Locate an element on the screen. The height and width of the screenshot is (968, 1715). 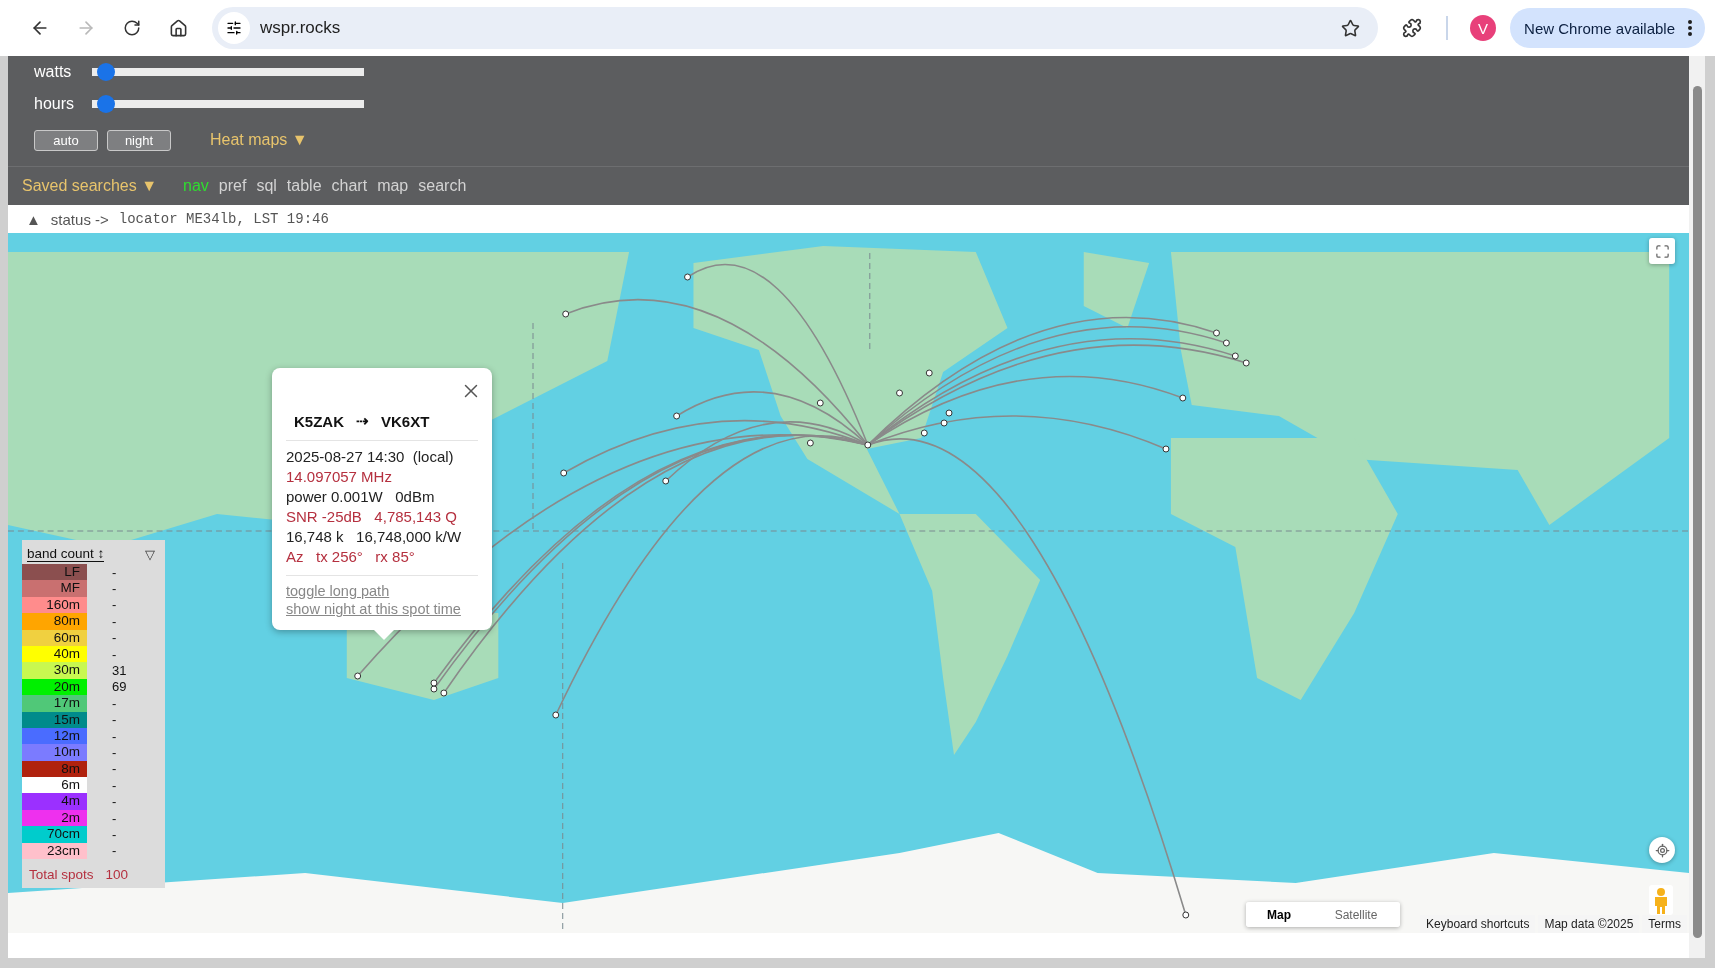
nav-tab: search is located at coordinates (442, 186).